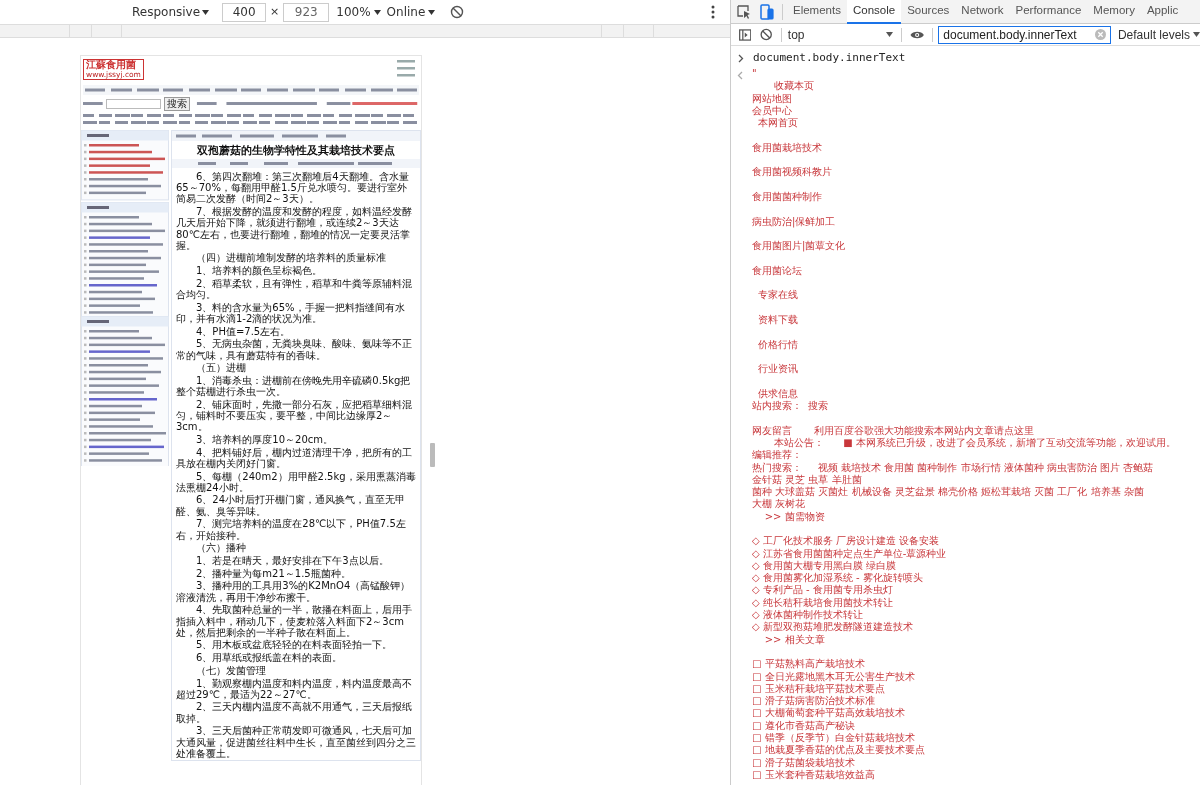 The width and height of the screenshot is (1200, 785). What do you see at coordinates (744, 11) in the screenshot?
I see `inspect-element-icon` at bounding box center [744, 11].